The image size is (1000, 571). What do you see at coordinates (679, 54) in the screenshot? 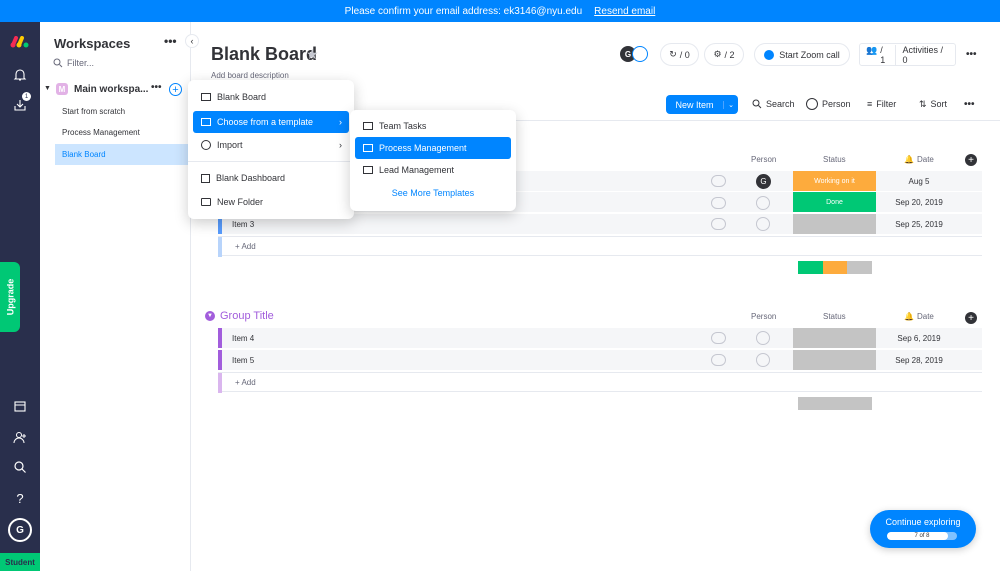
I see `activity-button: ↻/ 0` at bounding box center [679, 54].